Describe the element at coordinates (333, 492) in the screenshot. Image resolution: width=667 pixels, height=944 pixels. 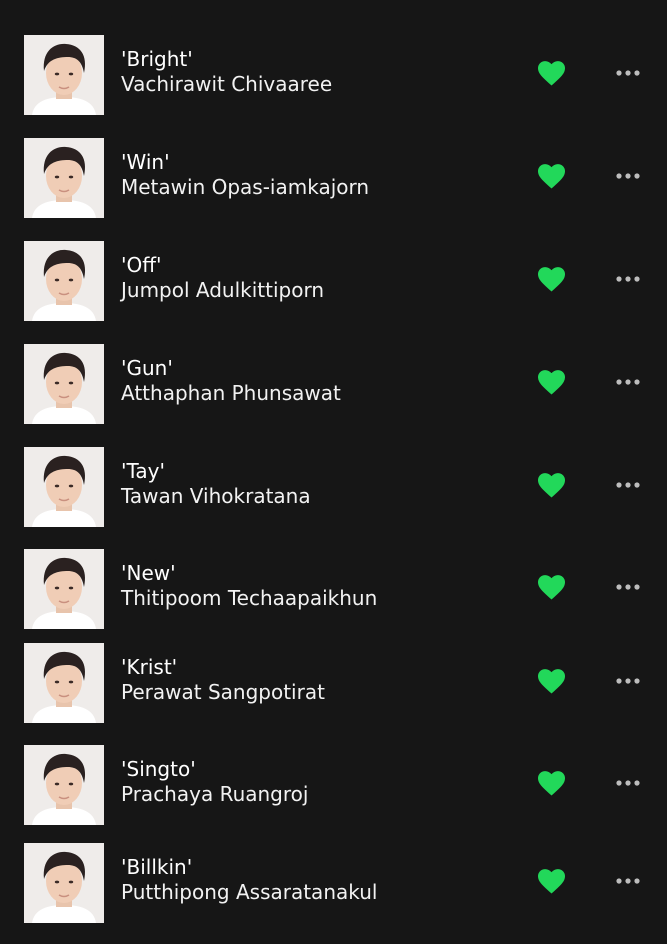
I see `artist-row: 'Tay' Tawan Vihokratana` at that location.